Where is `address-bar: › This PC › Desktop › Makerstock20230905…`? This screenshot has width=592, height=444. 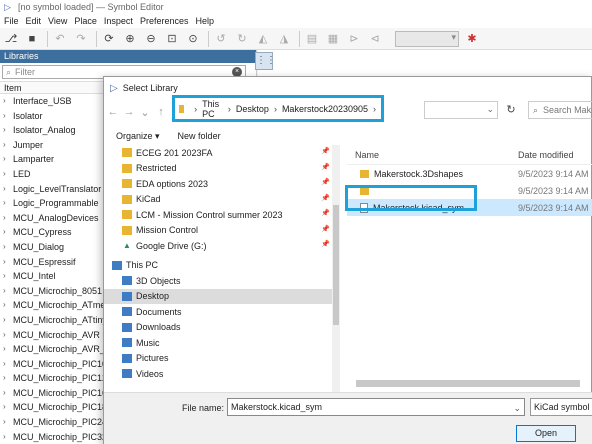
address-bar: › This PC › Desktop › Makerstock20230905… is located at coordinates (278, 108).